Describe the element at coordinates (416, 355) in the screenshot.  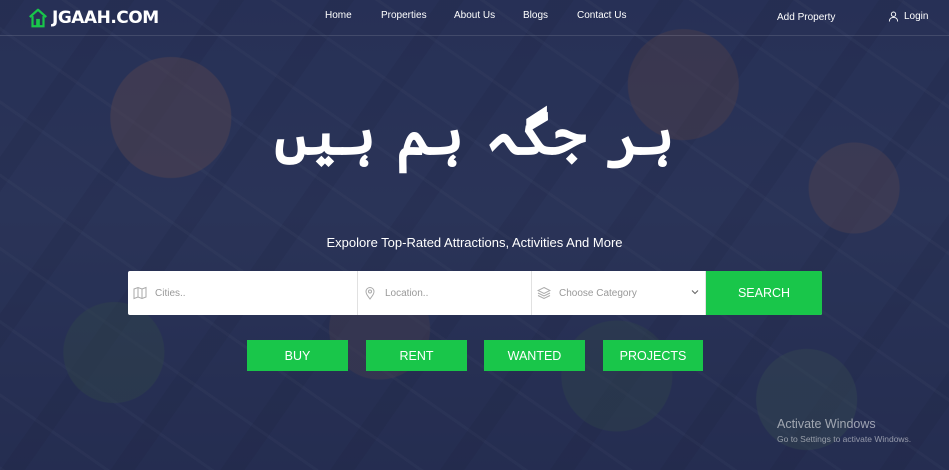
I see `rent-button: RENT` at that location.